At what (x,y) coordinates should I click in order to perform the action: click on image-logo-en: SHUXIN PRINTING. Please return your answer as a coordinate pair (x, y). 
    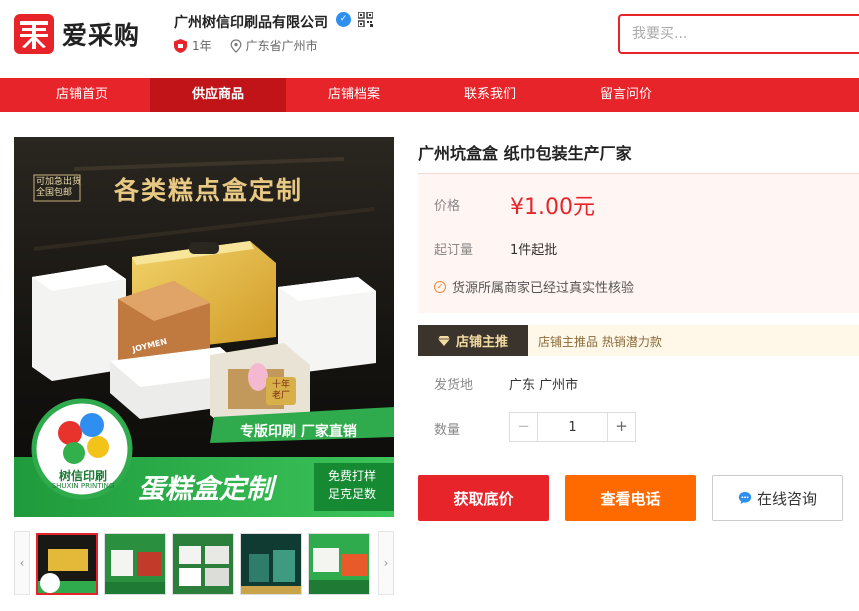
    Looking at the image, I should click on (83, 486).